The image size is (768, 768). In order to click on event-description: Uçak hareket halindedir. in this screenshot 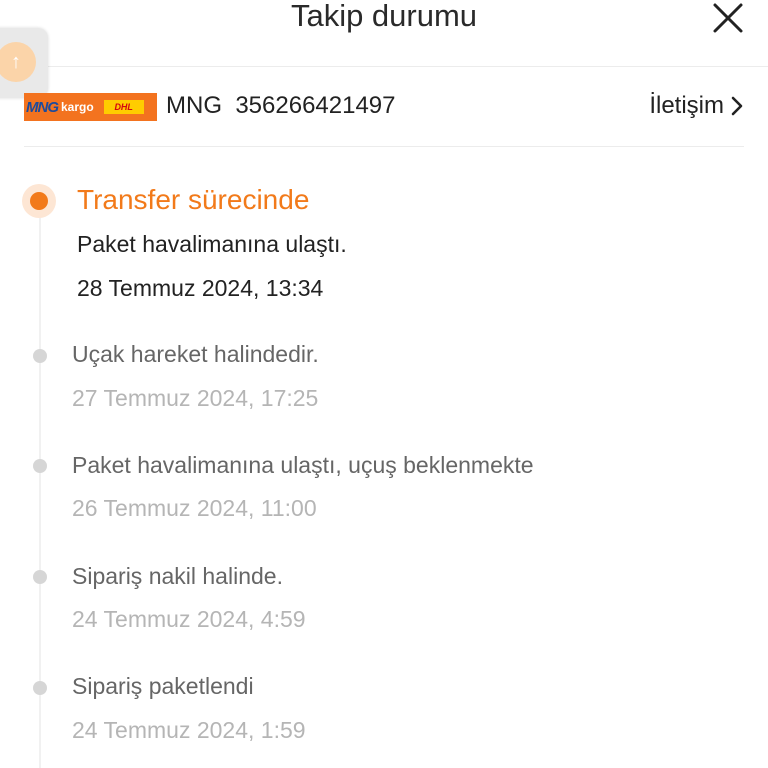, I will do `click(195, 354)`.